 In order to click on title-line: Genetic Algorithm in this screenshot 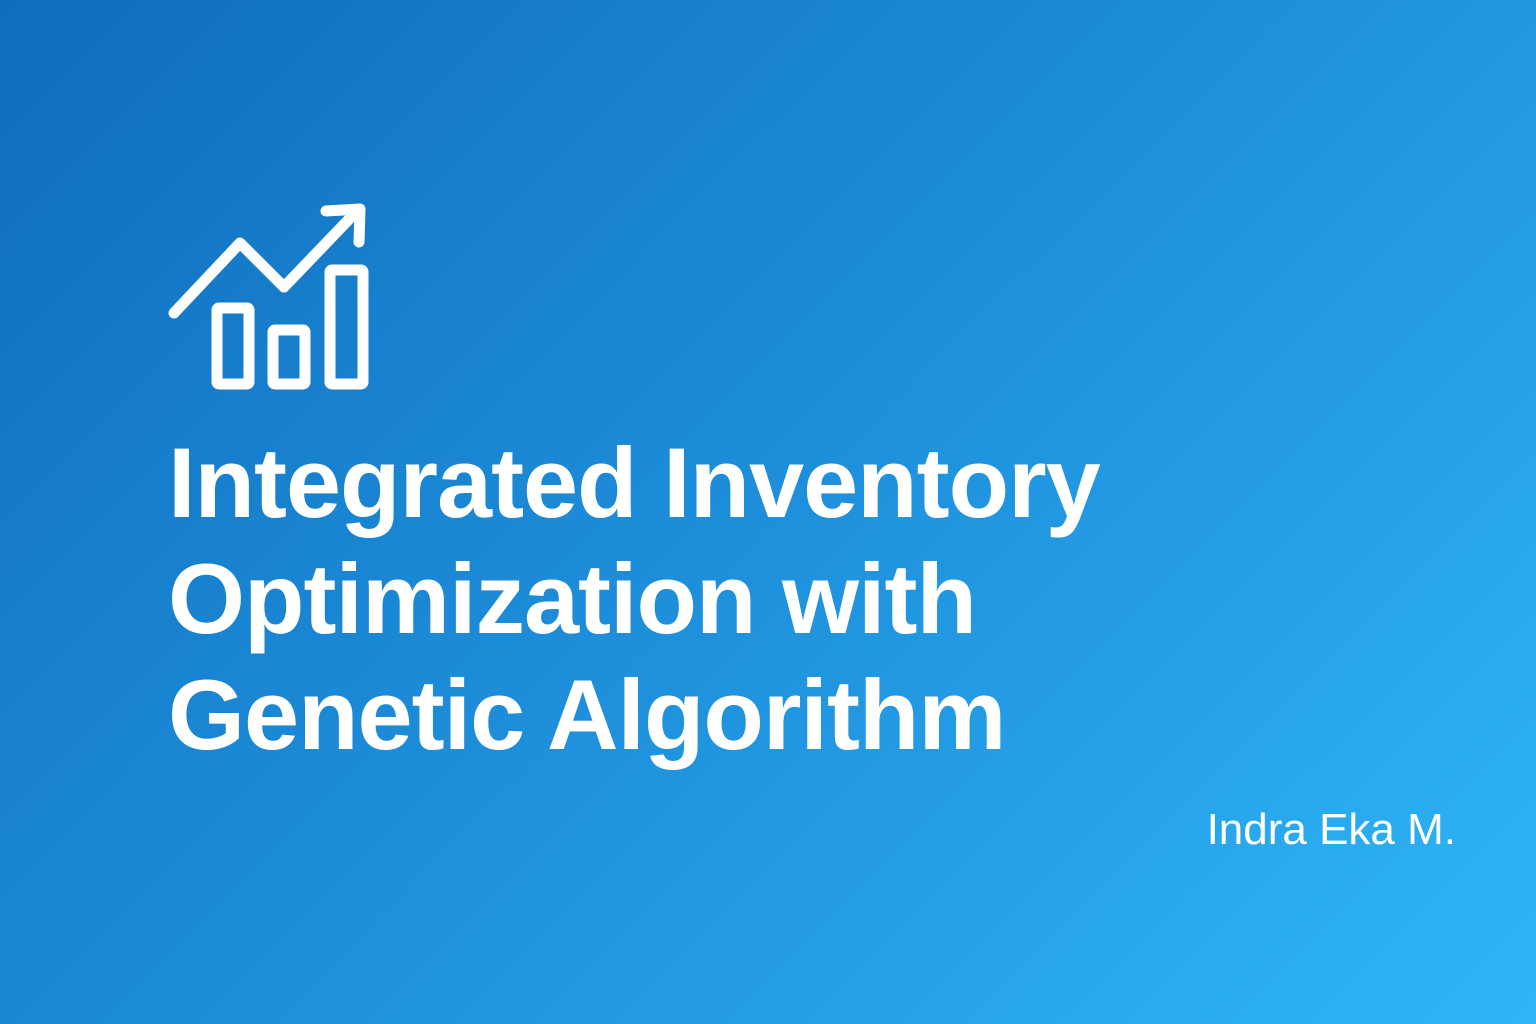, I will do `click(587, 714)`.